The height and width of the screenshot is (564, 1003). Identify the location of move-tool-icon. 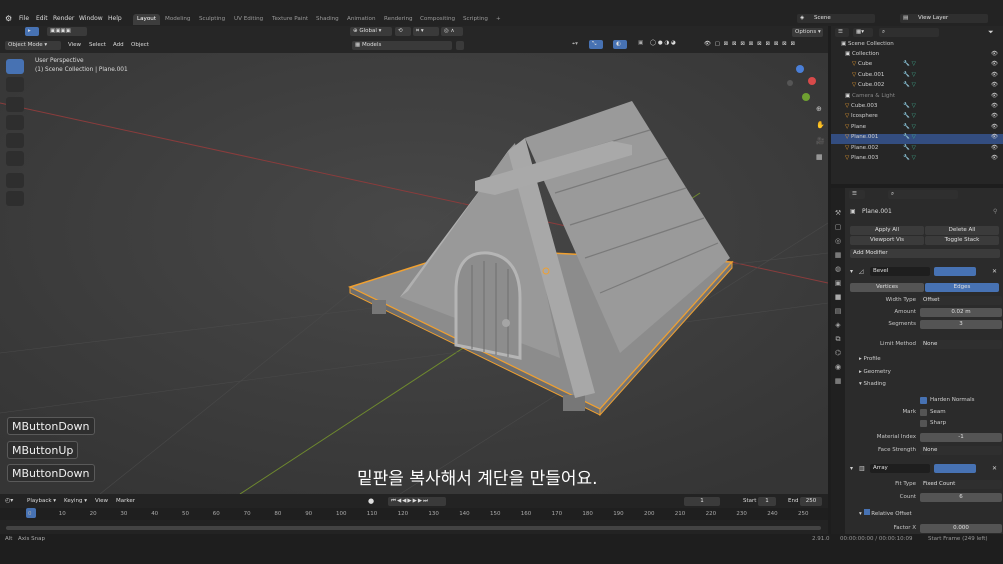
(15, 104).